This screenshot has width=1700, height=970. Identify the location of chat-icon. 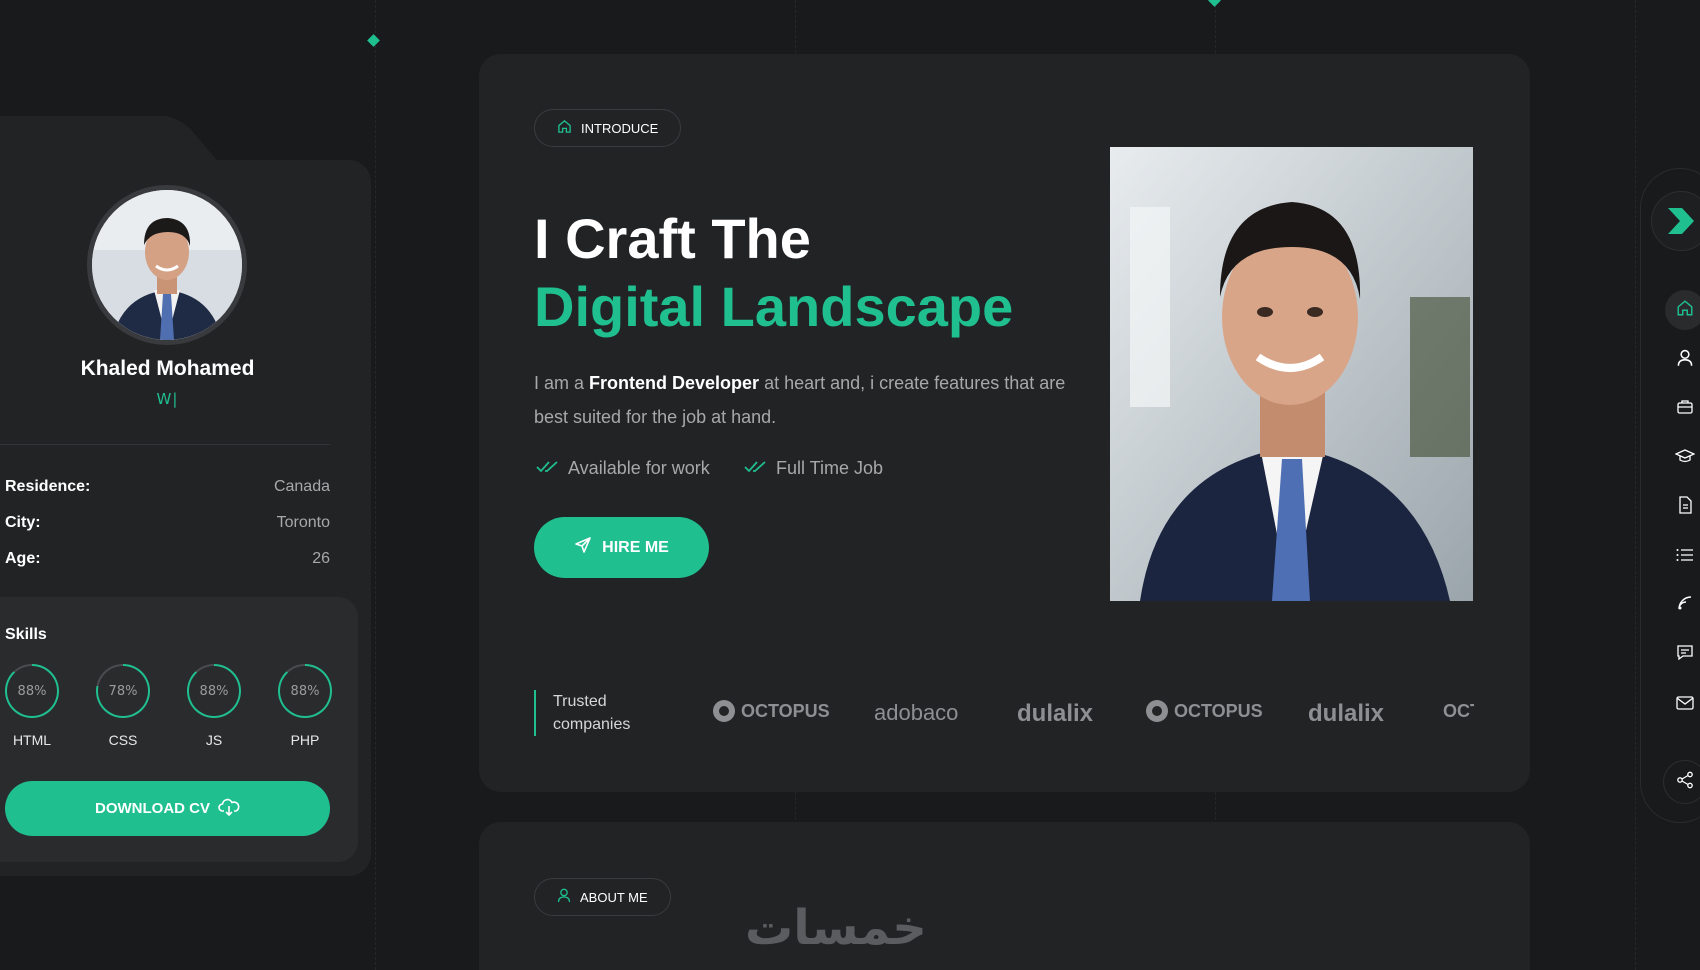
(1685, 654).